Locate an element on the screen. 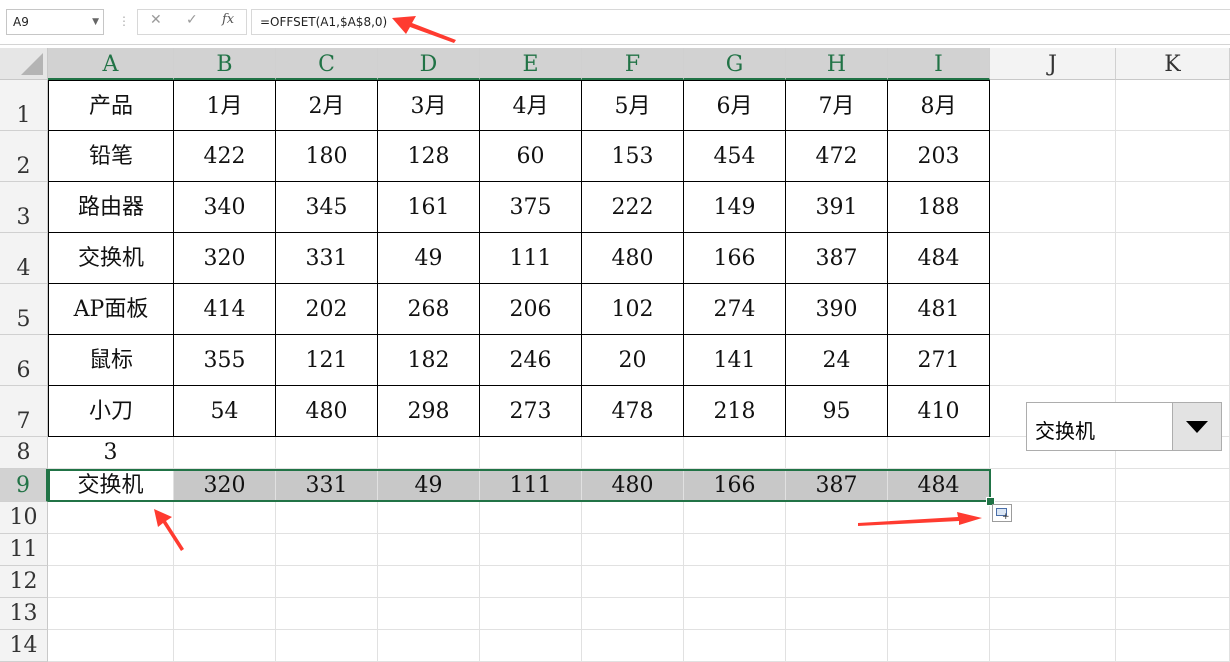 This screenshot has height=662, width=1230. cell-i3: 188 is located at coordinates (939, 207).